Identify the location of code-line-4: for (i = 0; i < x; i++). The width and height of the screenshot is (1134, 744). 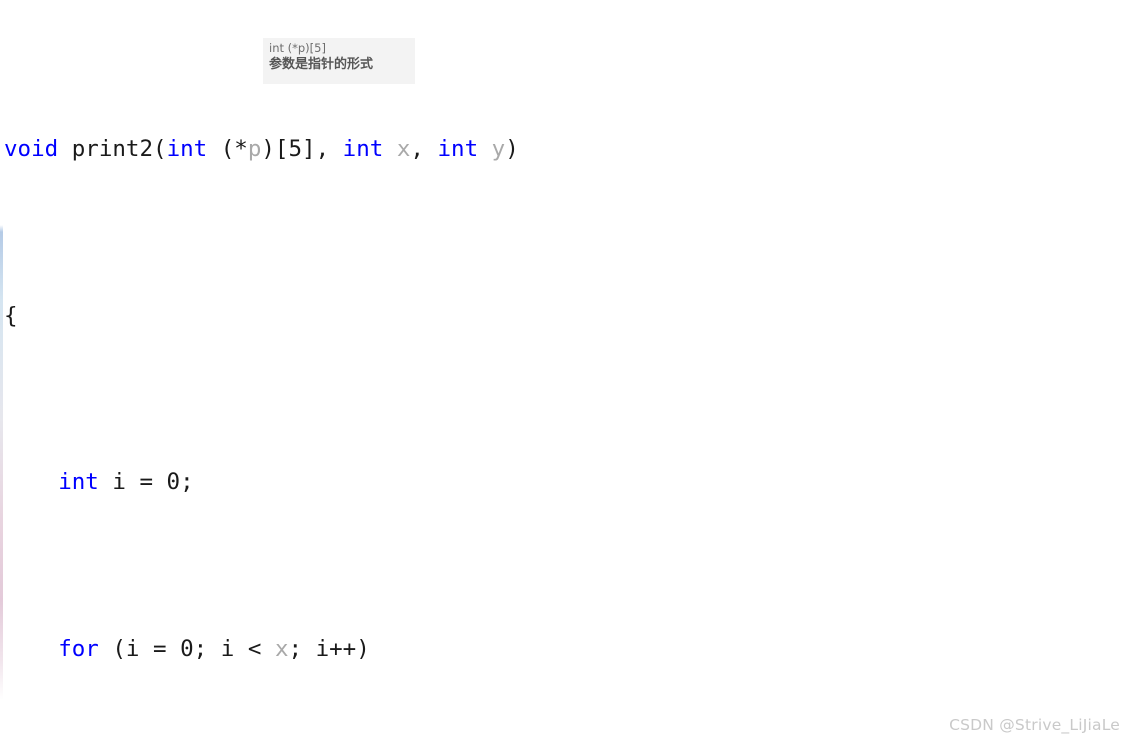
(567, 649).